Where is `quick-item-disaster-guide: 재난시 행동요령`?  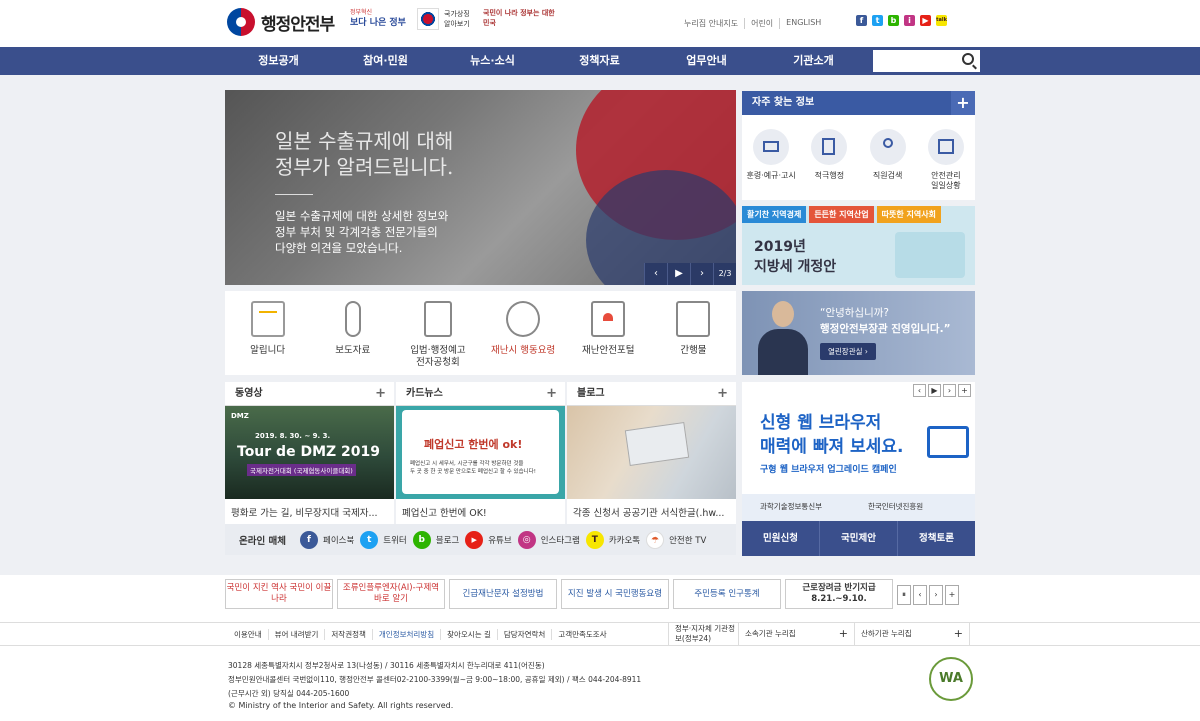 quick-item-disaster-guide: 재난시 행동요령 is located at coordinates (523, 333).